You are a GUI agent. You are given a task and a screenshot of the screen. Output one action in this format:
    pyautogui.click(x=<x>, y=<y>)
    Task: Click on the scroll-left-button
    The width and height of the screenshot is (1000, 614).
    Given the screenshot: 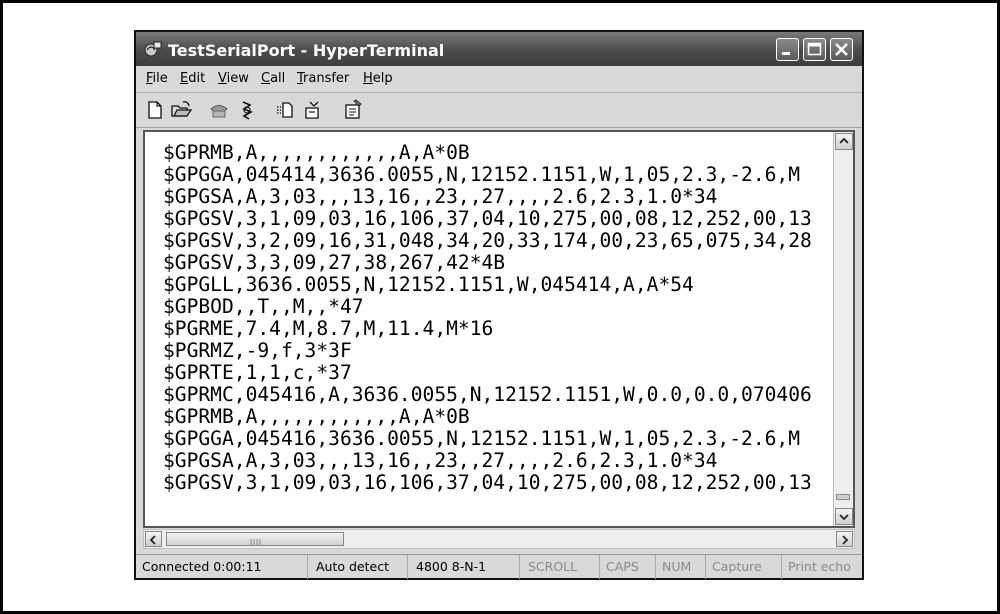 What is the action you would take?
    pyautogui.click(x=153, y=539)
    